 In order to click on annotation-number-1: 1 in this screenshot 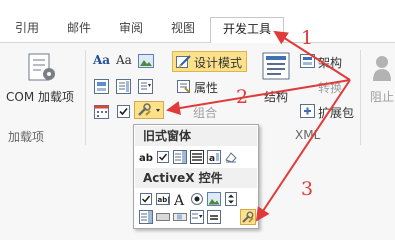, I will do `click(307, 38)`.